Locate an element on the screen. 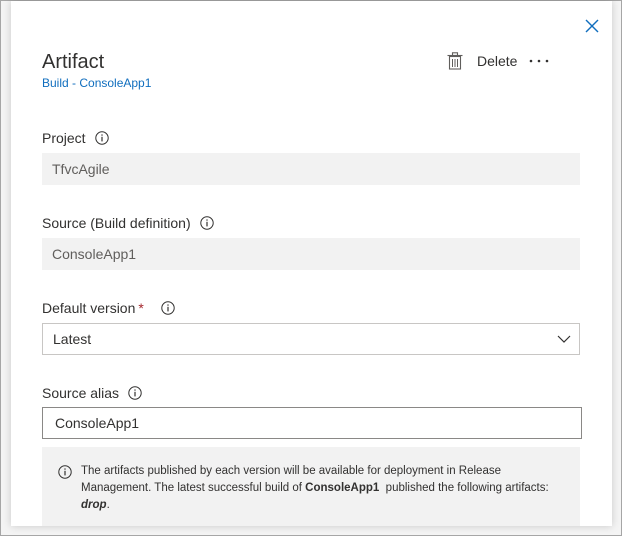  notice-text-part: published the following artifacts: is located at coordinates (465, 488).